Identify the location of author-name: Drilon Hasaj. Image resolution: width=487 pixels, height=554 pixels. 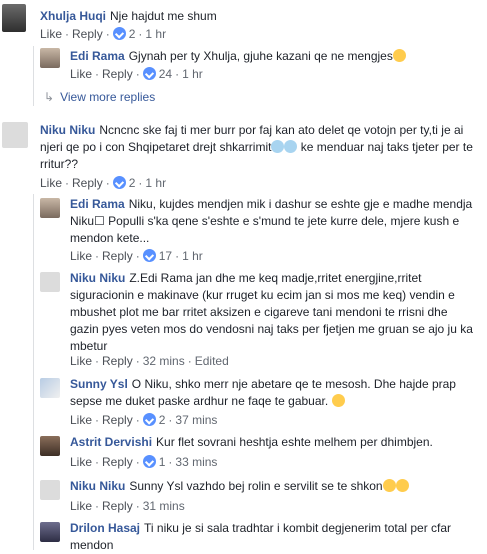
(105, 528).